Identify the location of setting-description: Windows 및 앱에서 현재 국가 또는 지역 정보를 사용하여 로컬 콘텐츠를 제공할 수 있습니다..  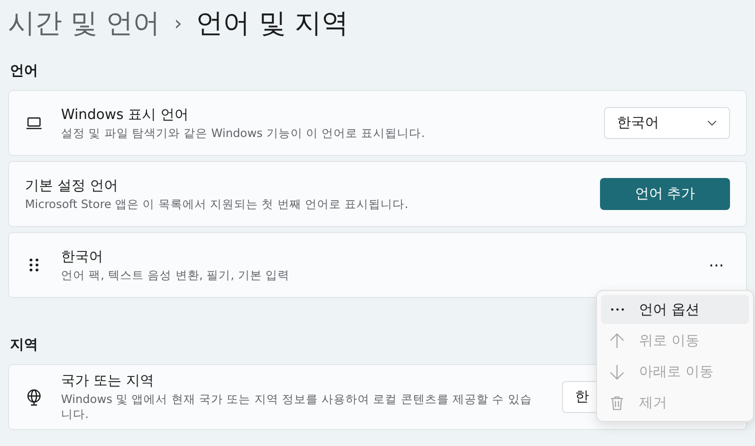
(297, 407).